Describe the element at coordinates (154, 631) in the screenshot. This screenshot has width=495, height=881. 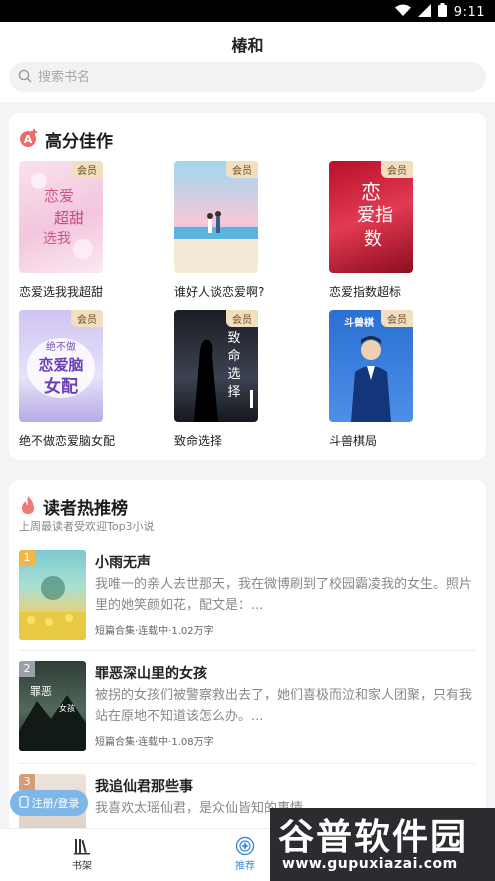
I see `book-meta: 短篇合集·连载中·1.02万字` at that location.